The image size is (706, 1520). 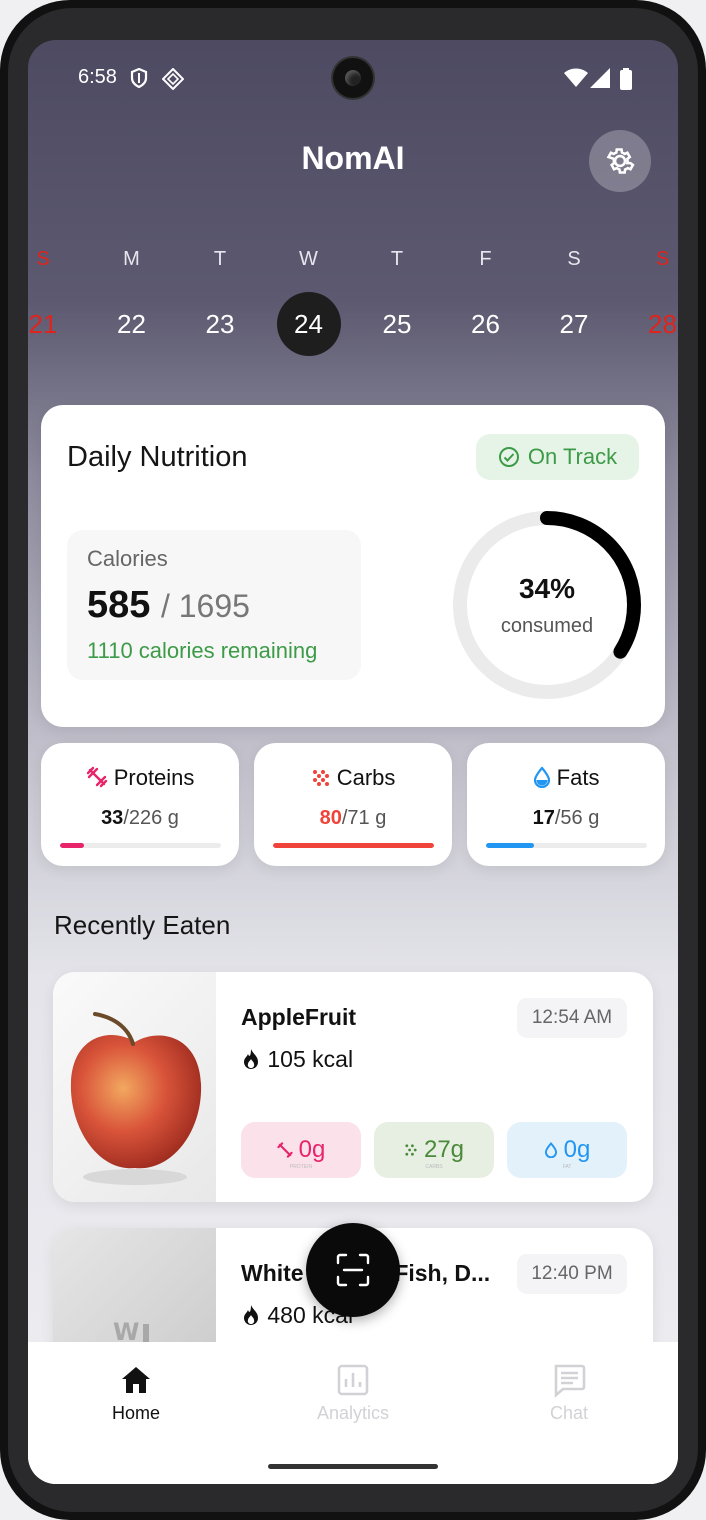 I want to click on carbs-bar-fill, so click(x=353, y=845).